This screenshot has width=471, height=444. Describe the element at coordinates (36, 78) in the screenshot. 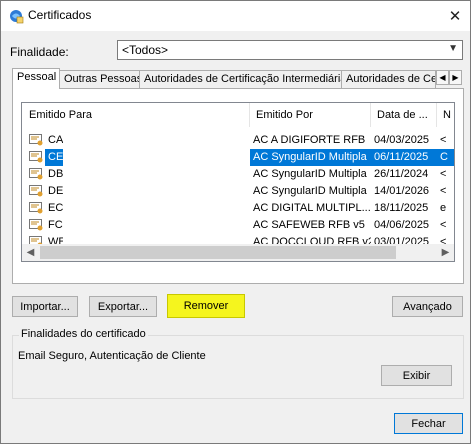

I see `tab-pessoal: Pessoal` at that location.